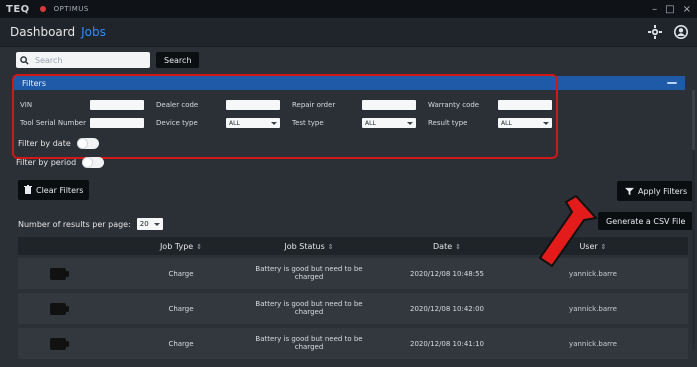 Image resolution: width=697 pixels, height=367 pixels. I want to click on vertical-scrollbar, so click(693, 220).